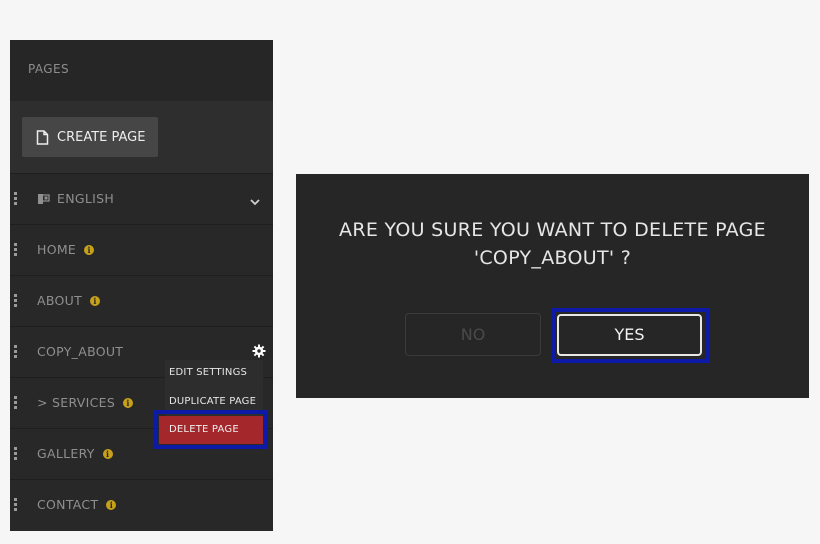 The width and height of the screenshot is (820, 544). Describe the element at coordinates (473, 334) in the screenshot. I see `no-button: NO` at that location.